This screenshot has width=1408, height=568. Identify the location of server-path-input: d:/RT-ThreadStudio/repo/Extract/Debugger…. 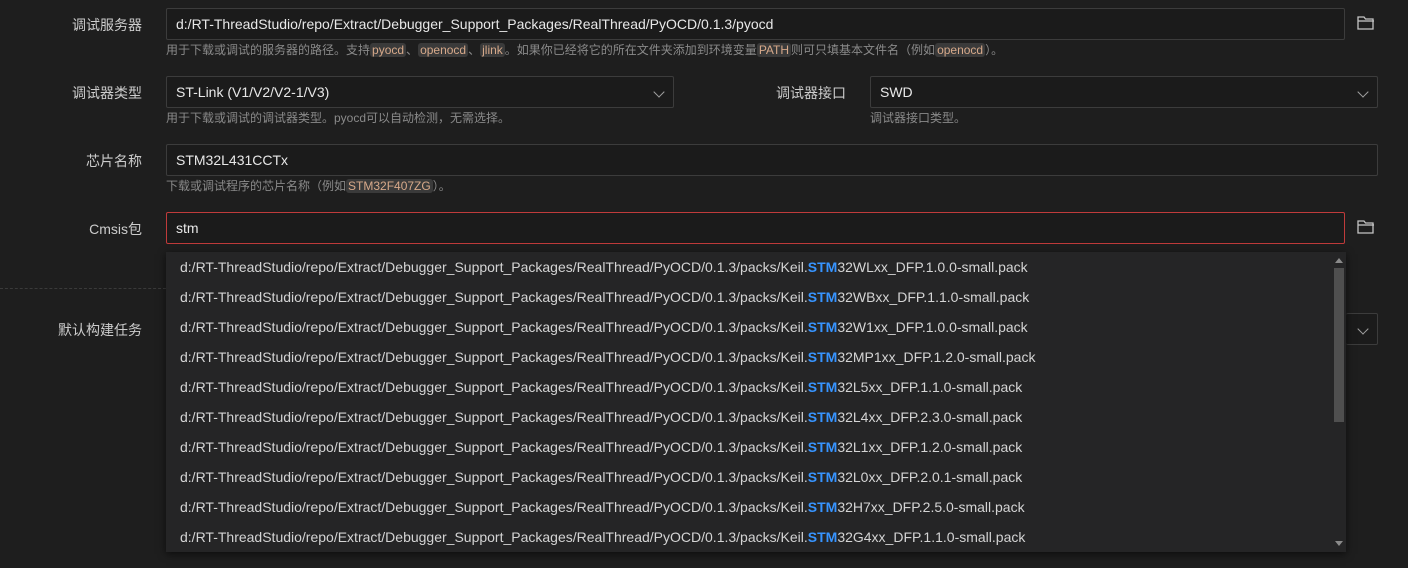
(755, 24).